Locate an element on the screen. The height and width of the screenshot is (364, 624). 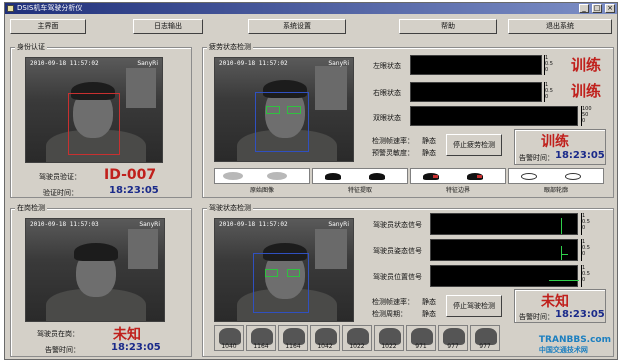
driving-warn-time-label: 告警时间： is located at coordinates (536, 317).